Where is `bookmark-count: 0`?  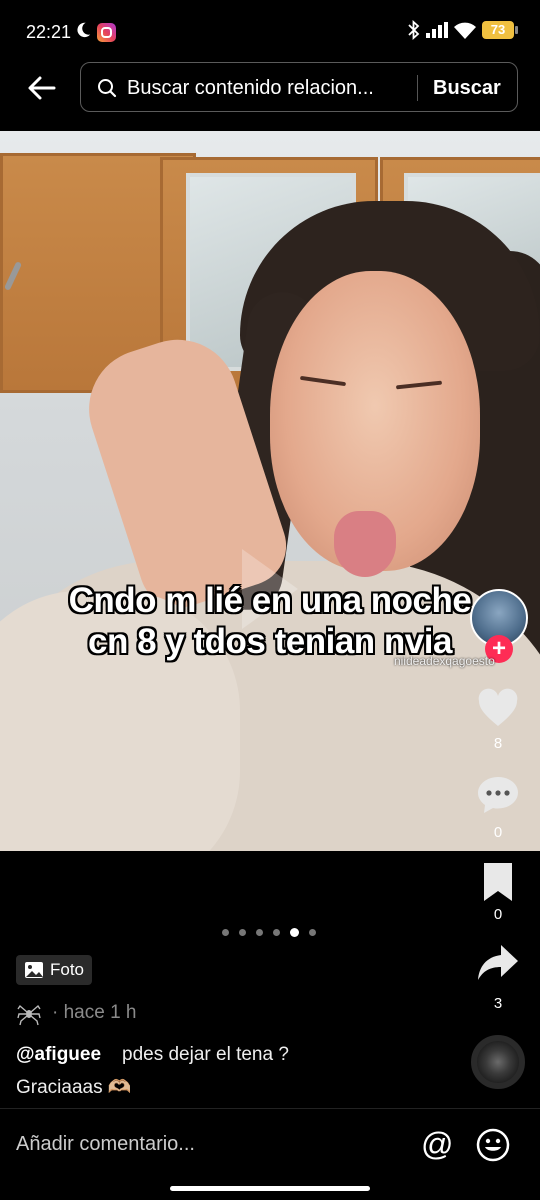 bookmark-count: 0 is located at coordinates (498, 914).